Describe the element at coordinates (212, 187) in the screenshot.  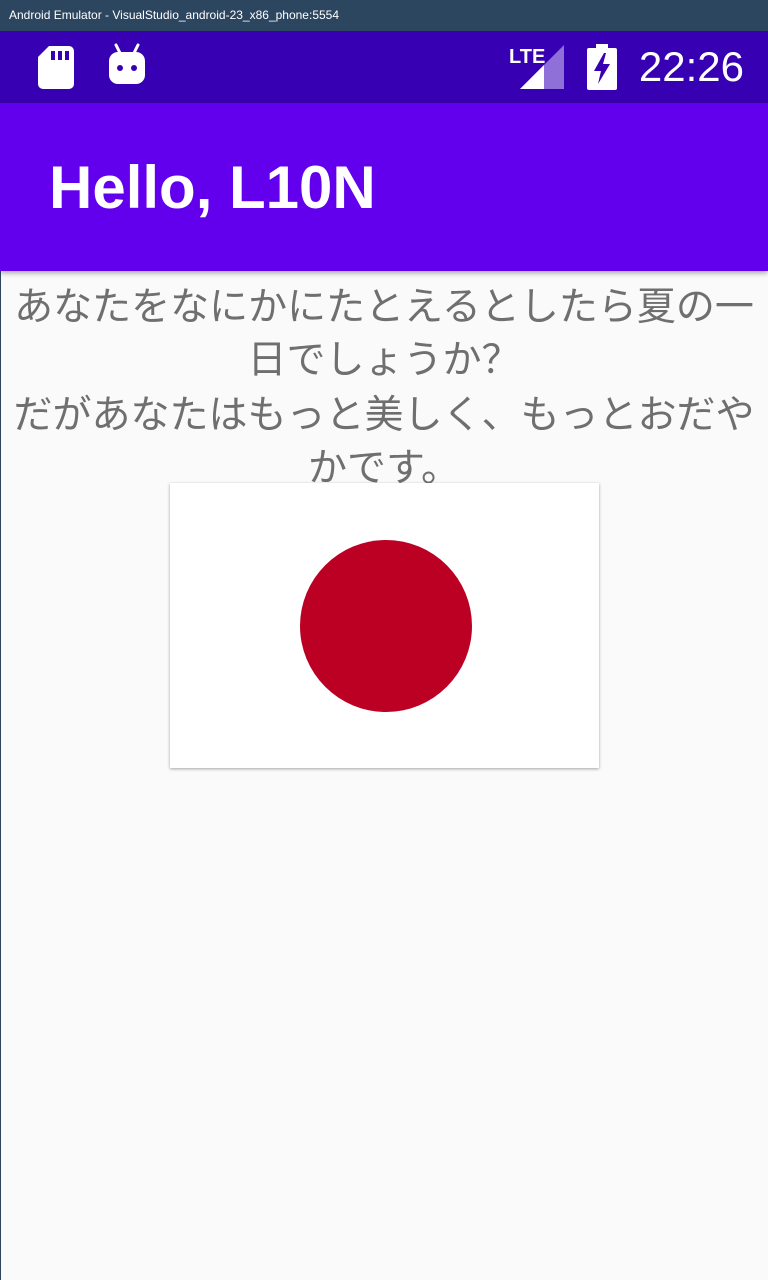
I see `page-title: Hello, L10N` at that location.